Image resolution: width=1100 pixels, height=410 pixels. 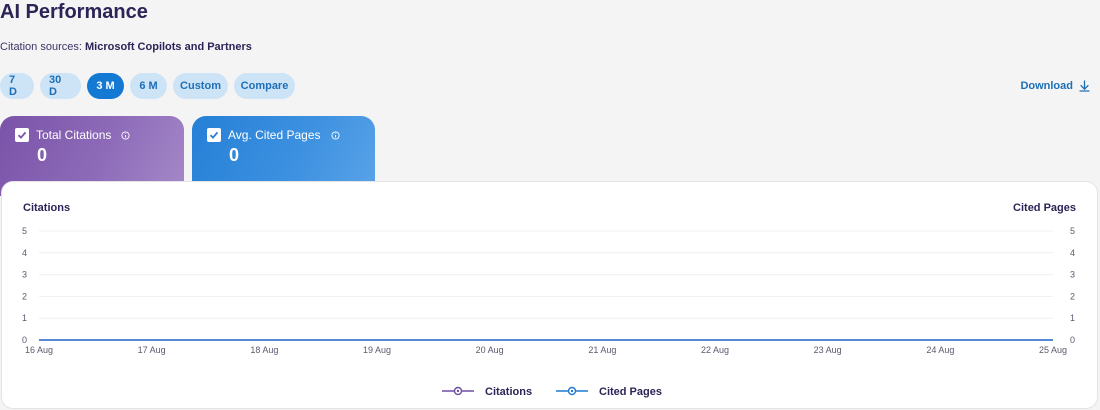 What do you see at coordinates (24, 340) in the screenshot?
I see `y-tick-left: 0` at bounding box center [24, 340].